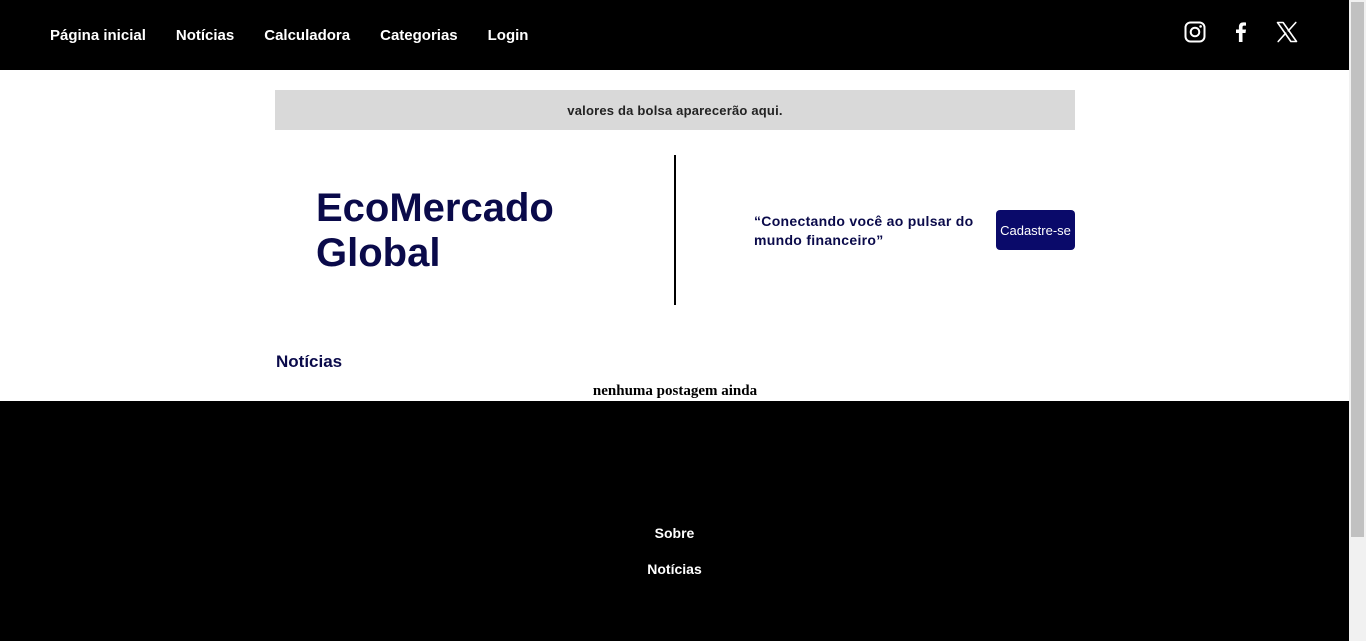  Describe the element at coordinates (98, 35) in the screenshot. I see `nav-home-link: Página inicial` at that location.